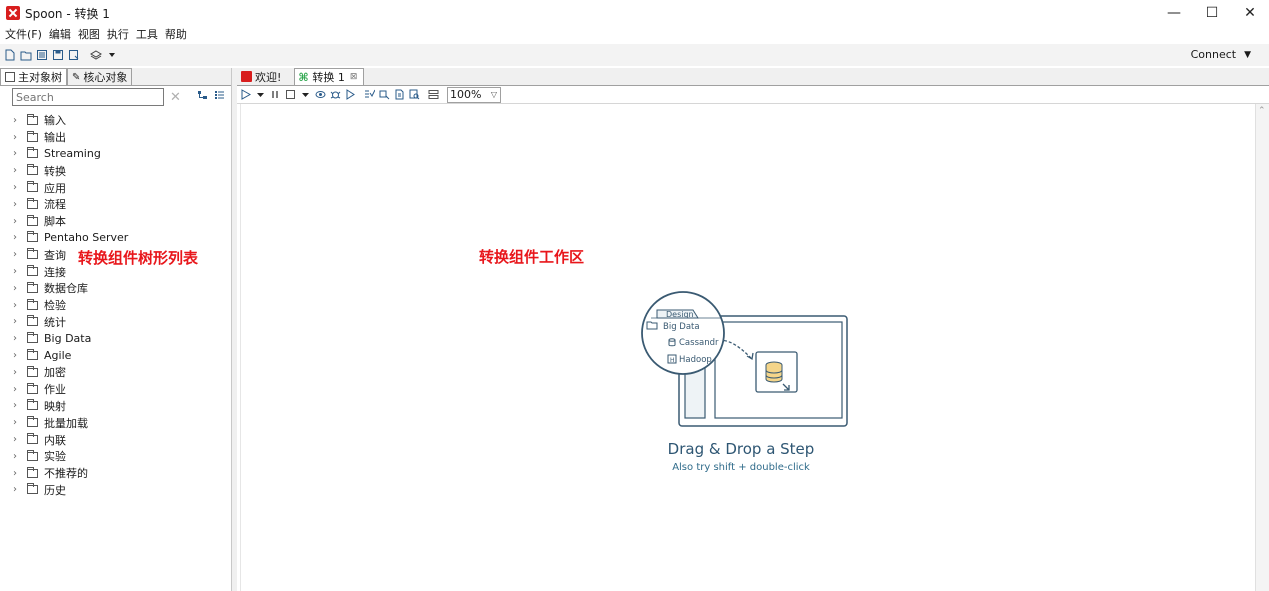  What do you see at coordinates (115, 288) in the screenshot?
I see `tree-item: › 数据仓库` at bounding box center [115, 288].